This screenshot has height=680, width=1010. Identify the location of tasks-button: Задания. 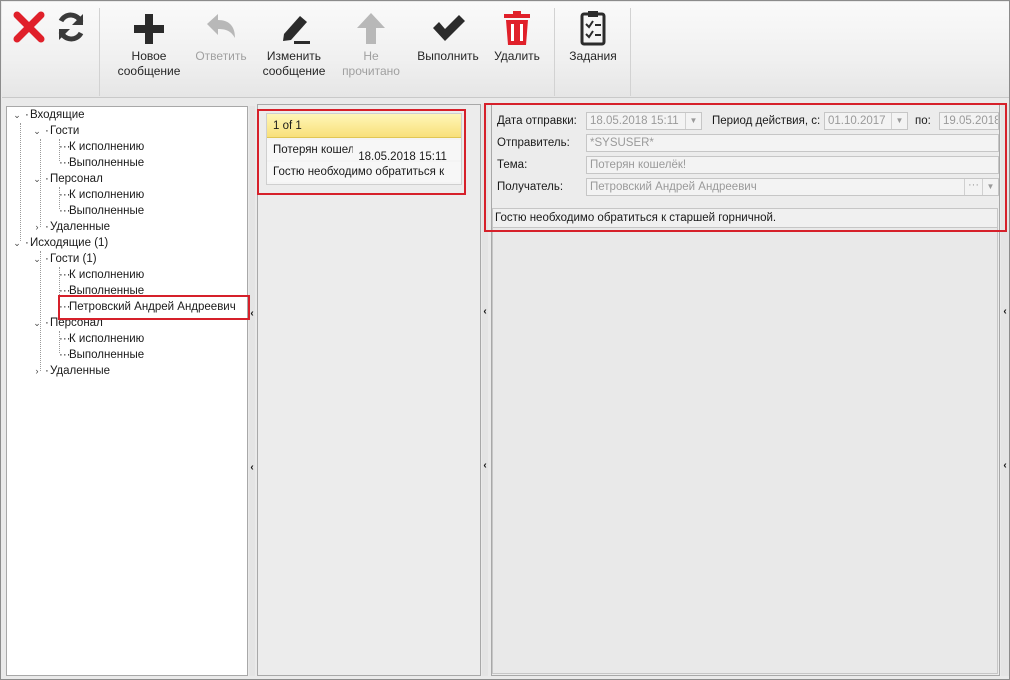
(593, 51).